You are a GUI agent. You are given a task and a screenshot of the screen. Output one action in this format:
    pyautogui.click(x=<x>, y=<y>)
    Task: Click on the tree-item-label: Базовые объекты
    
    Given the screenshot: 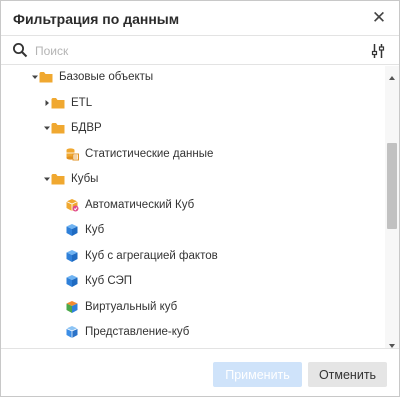 What is the action you would take?
    pyautogui.click(x=106, y=77)
    